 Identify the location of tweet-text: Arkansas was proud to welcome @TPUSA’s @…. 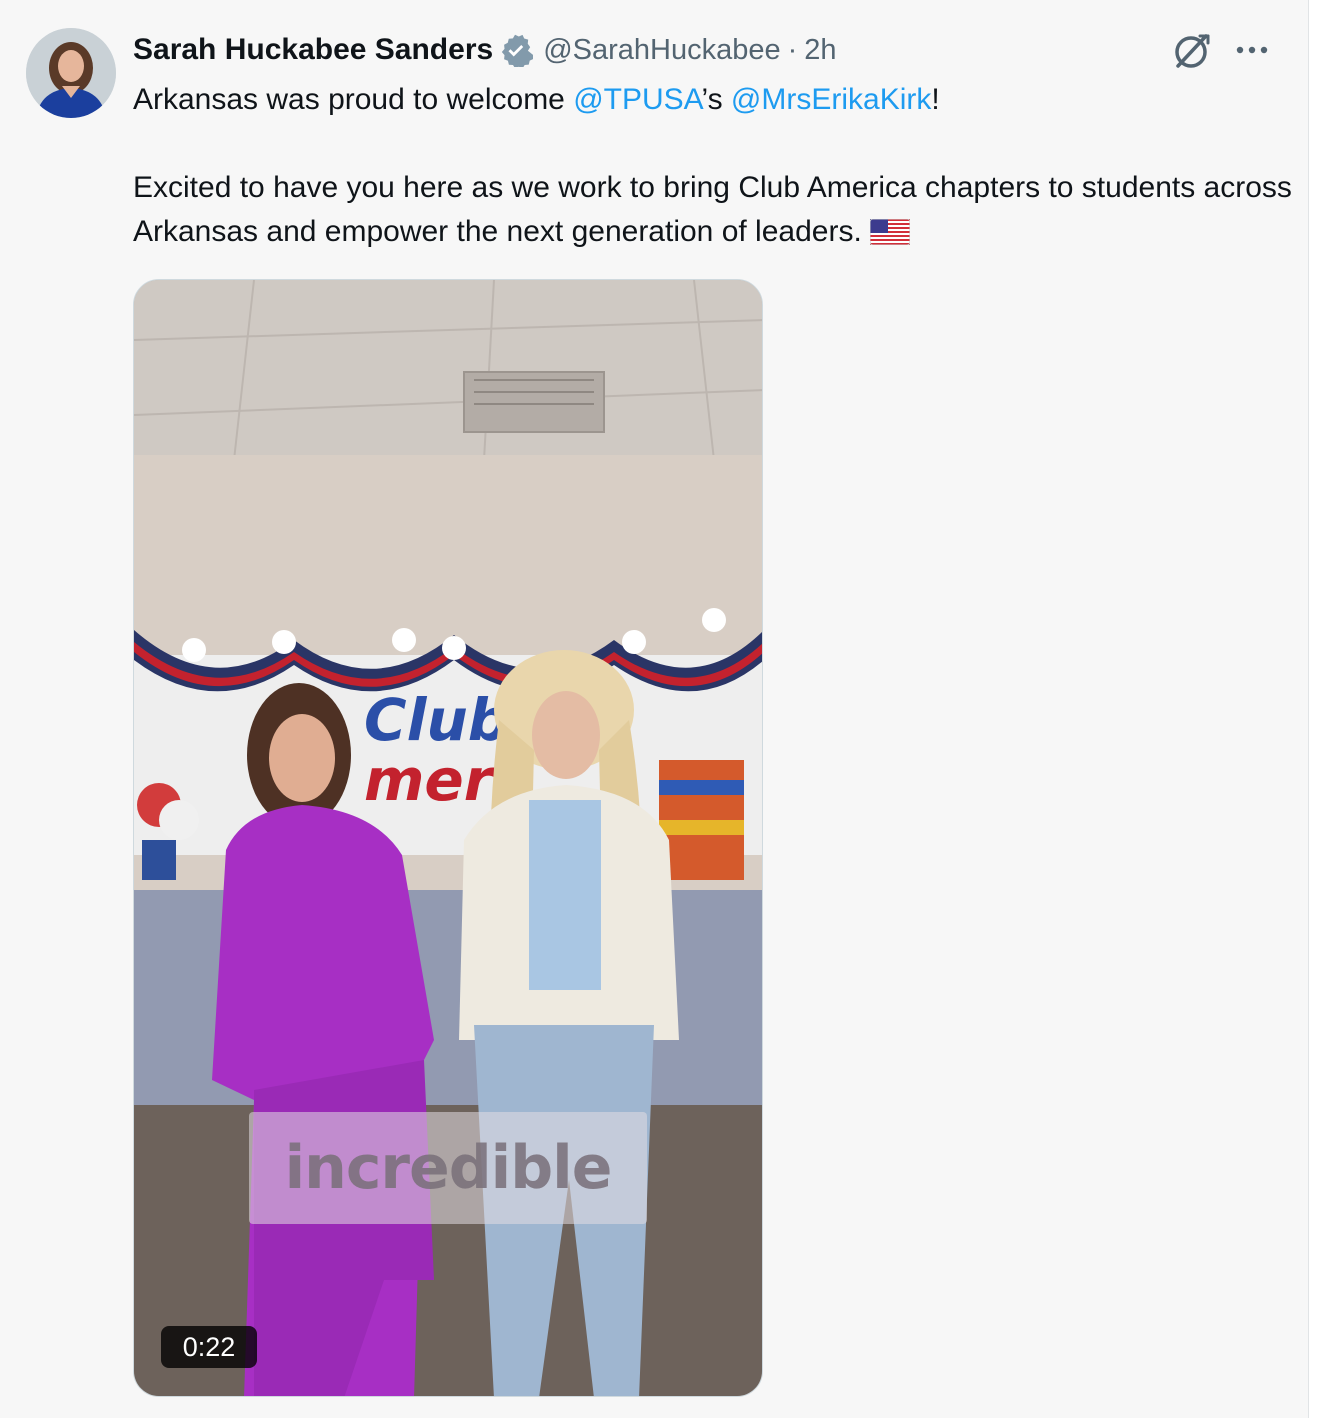
(713, 168).